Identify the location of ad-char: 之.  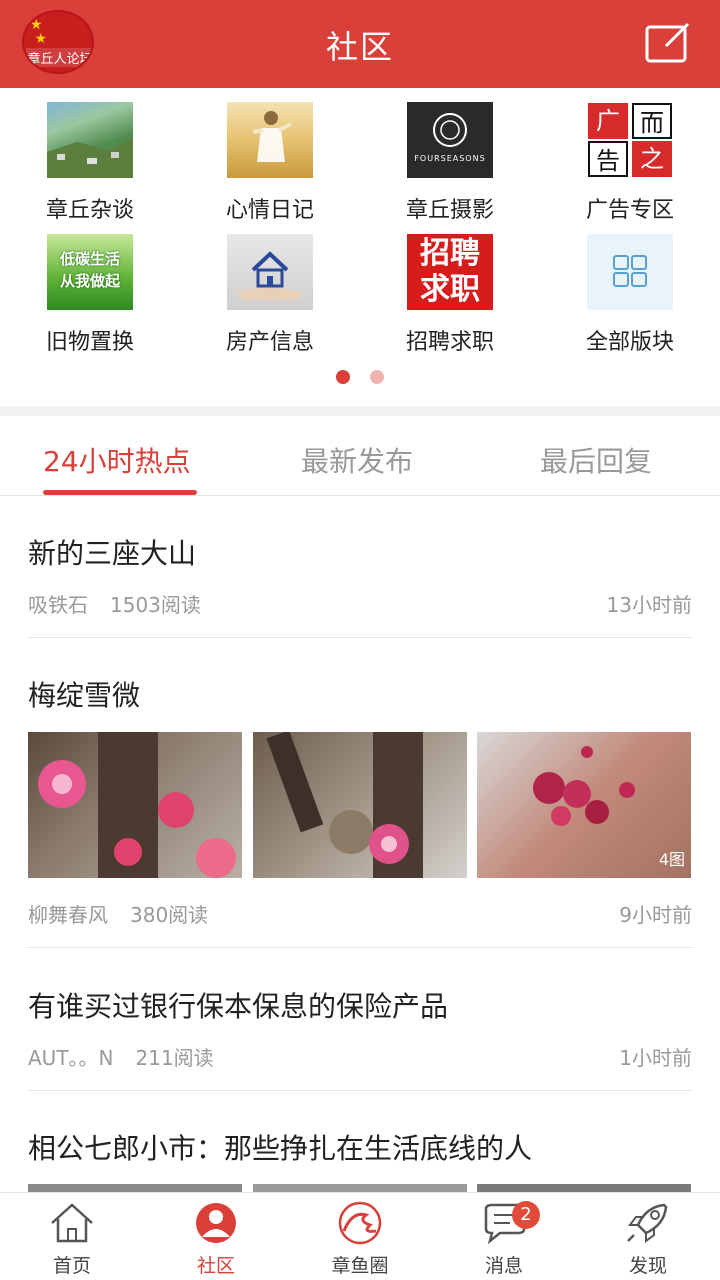
(652, 159).